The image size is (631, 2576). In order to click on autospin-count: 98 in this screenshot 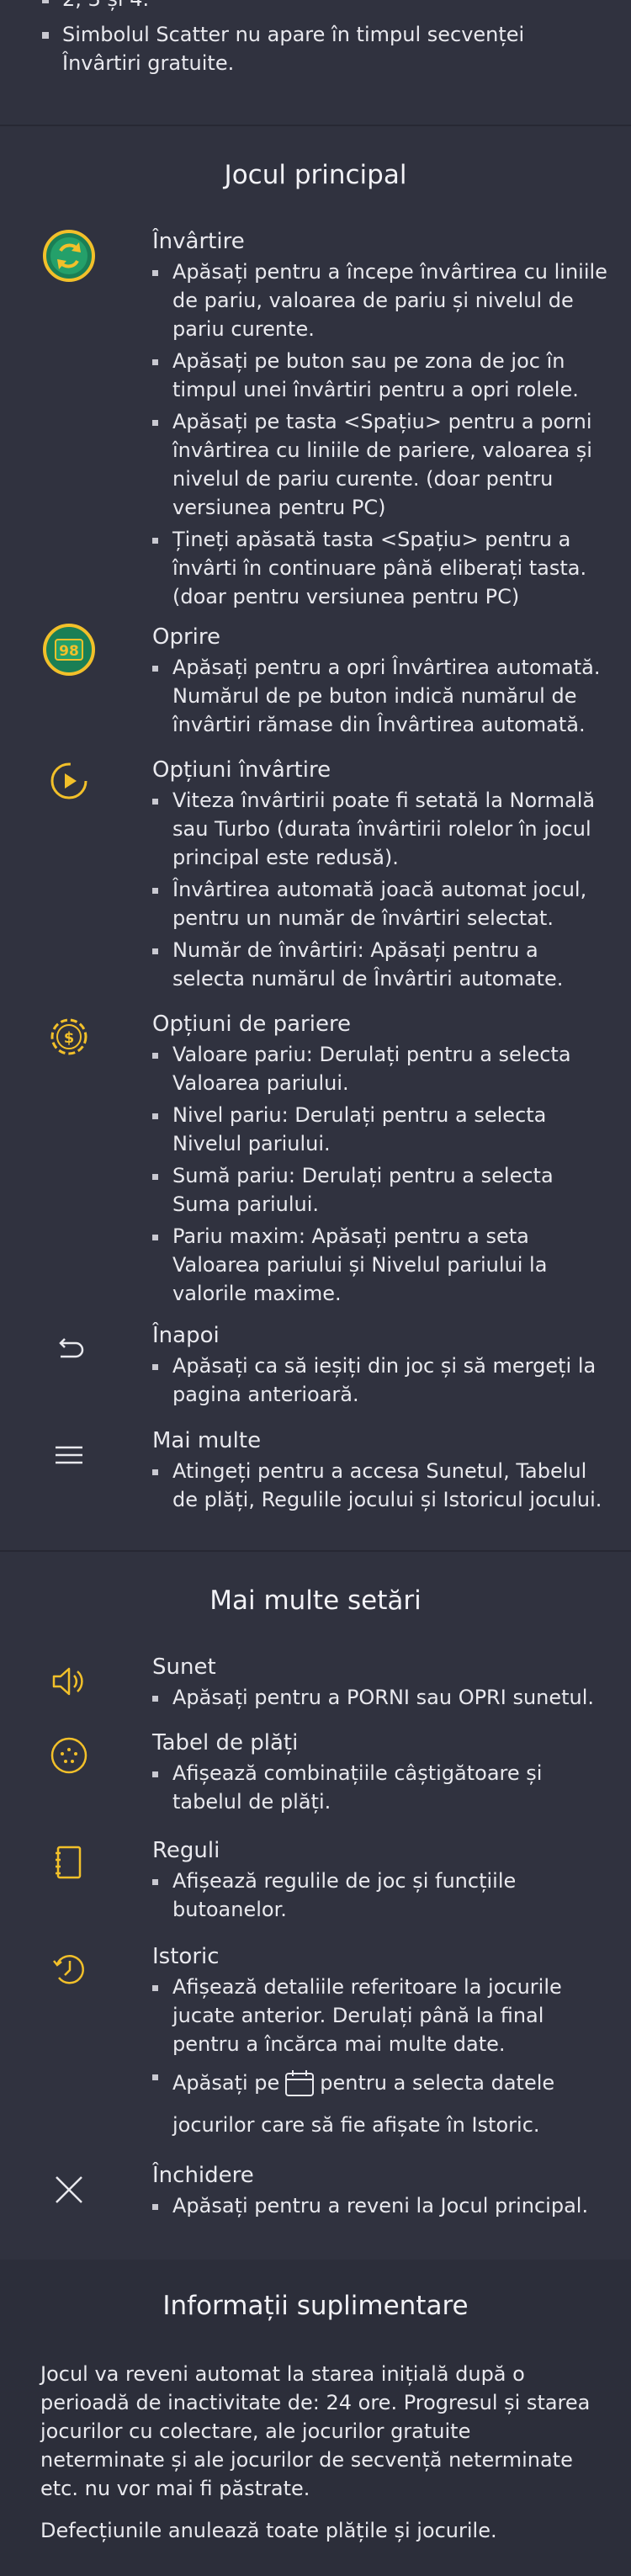, I will do `click(69, 651)`.